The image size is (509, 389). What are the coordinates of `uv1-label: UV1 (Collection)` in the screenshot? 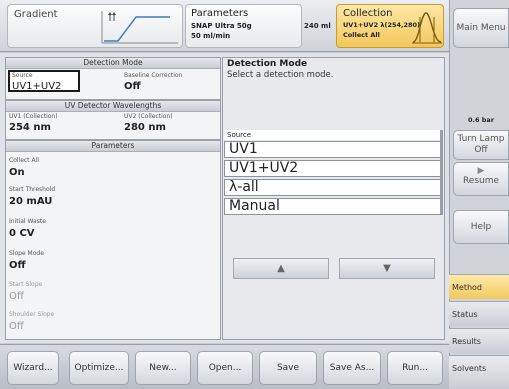 It's located at (33, 116).